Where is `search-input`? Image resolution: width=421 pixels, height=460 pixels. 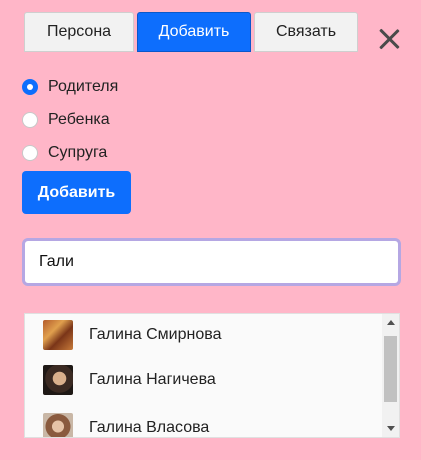
search-input is located at coordinates (211, 262).